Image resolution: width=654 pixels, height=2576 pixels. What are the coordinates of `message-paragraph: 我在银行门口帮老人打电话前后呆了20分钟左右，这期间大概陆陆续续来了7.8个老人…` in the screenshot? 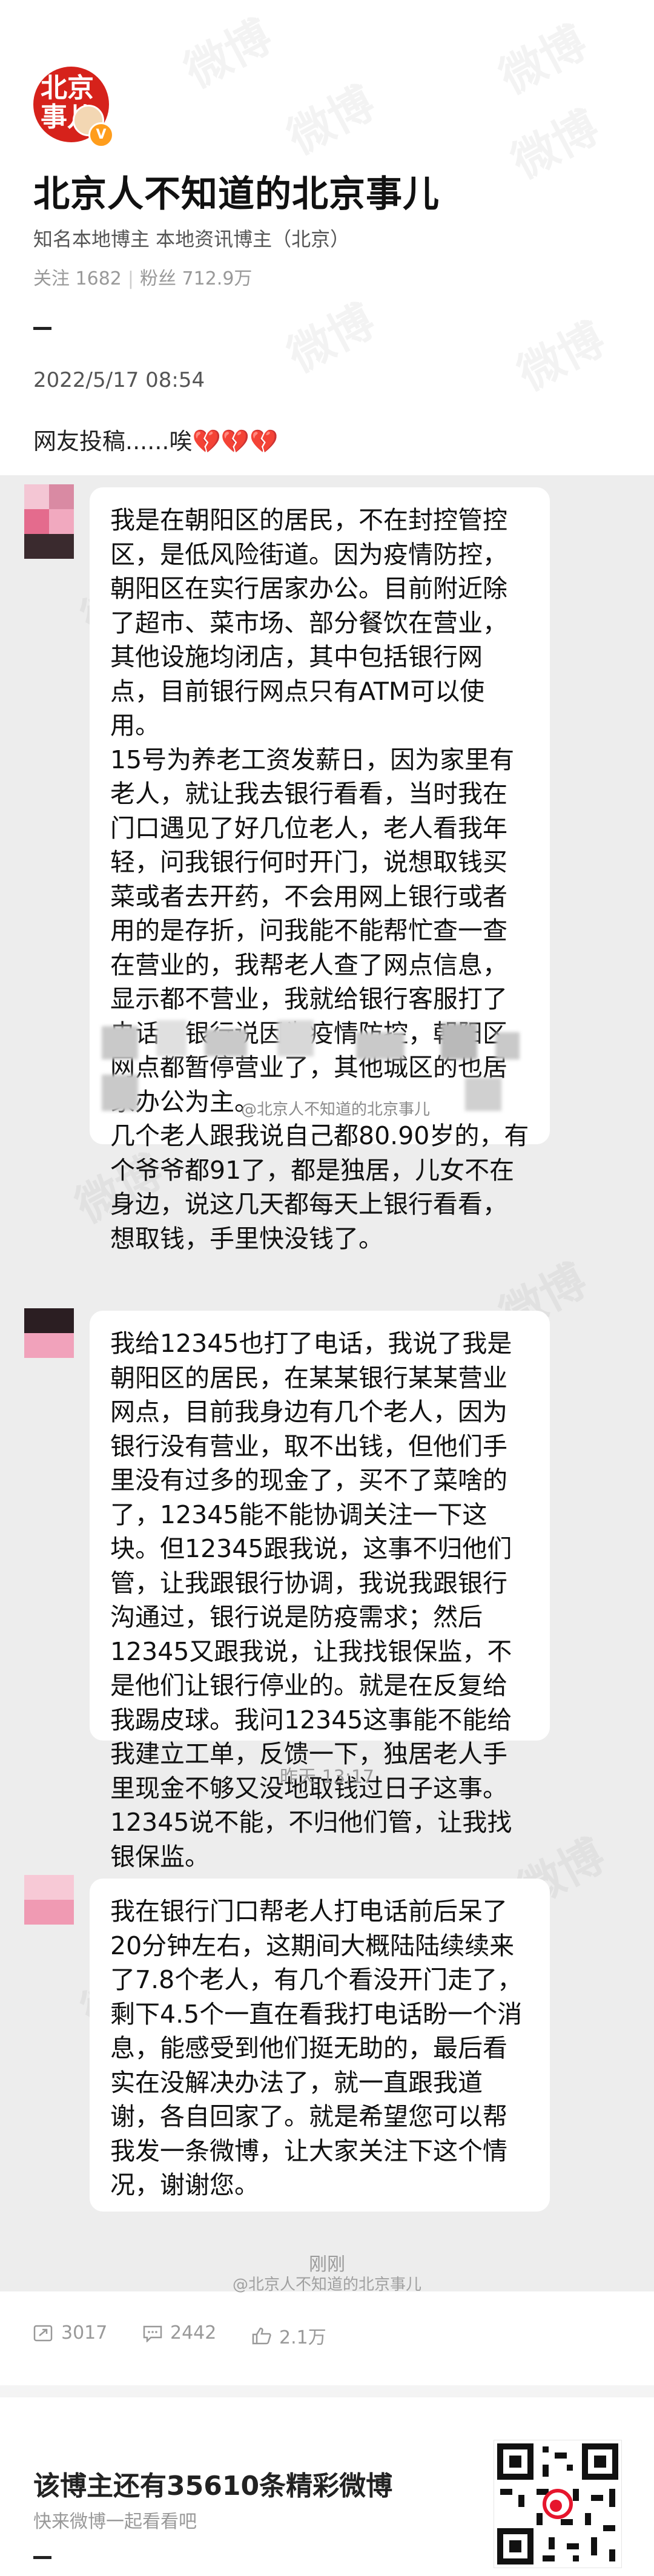 It's located at (316, 2048).